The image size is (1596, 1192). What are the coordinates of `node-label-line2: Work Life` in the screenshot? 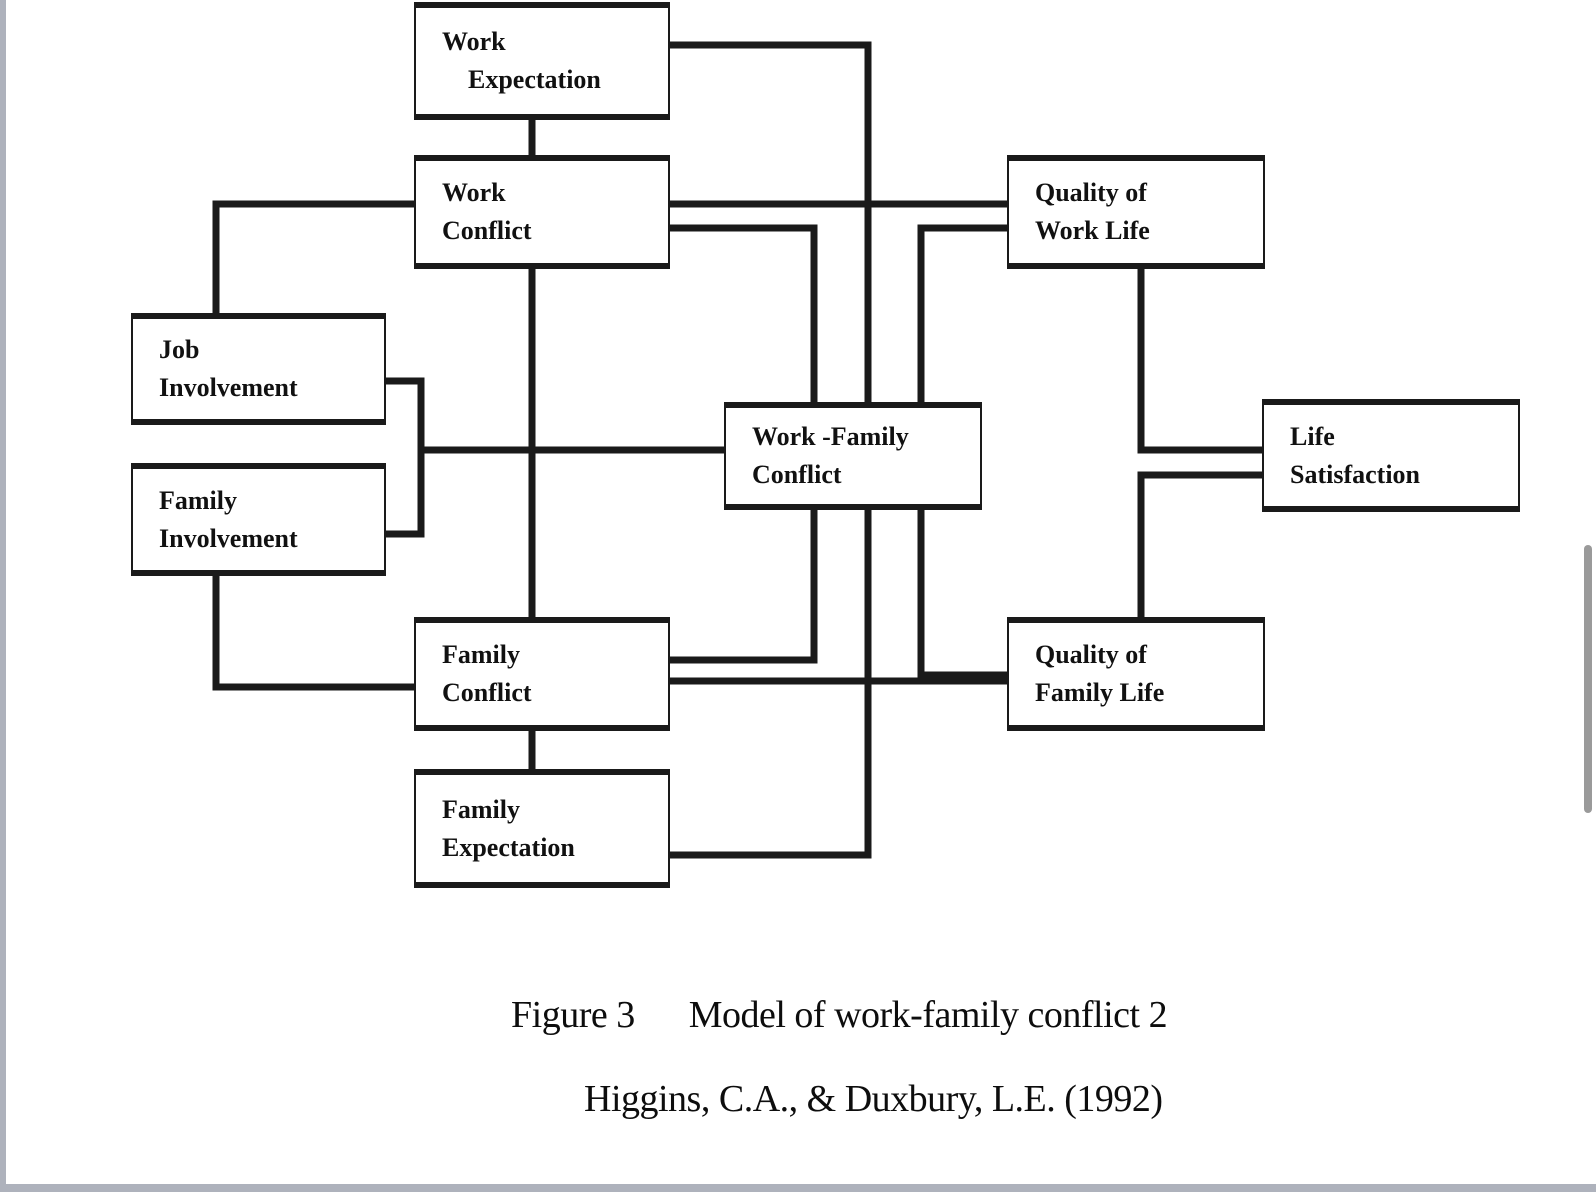 It's located at (1092, 230).